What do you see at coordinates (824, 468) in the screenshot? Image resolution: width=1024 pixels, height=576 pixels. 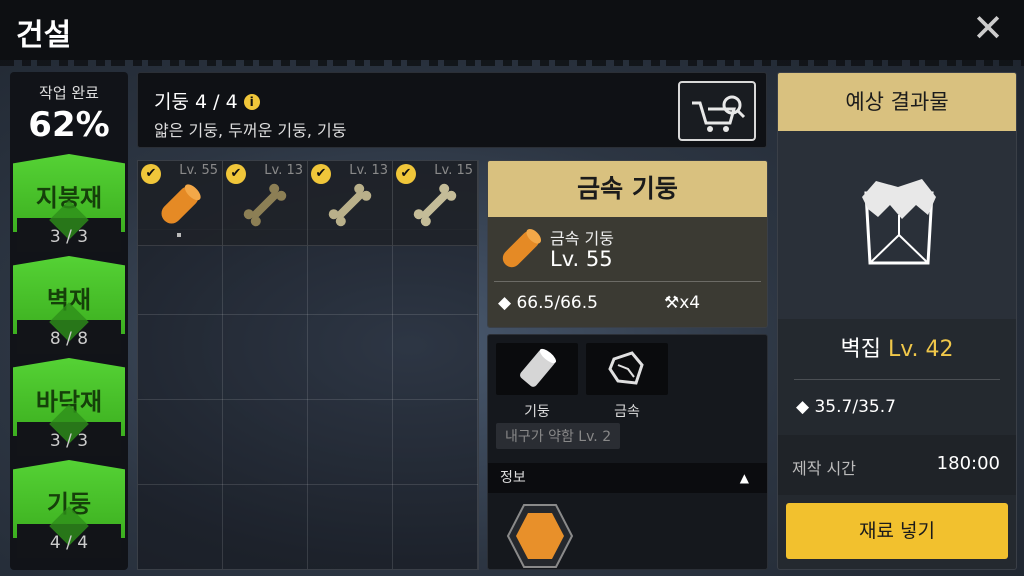 I see `craft-time-label: 제작 시간` at bounding box center [824, 468].